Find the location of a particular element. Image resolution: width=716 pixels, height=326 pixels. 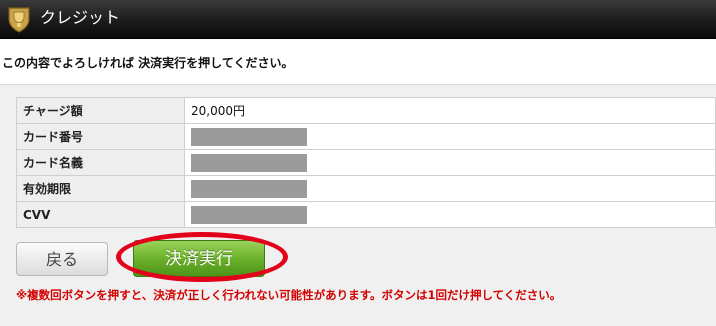

instruction-text: この内容でよろしければ 決済実行を押してください。 is located at coordinates (148, 63).